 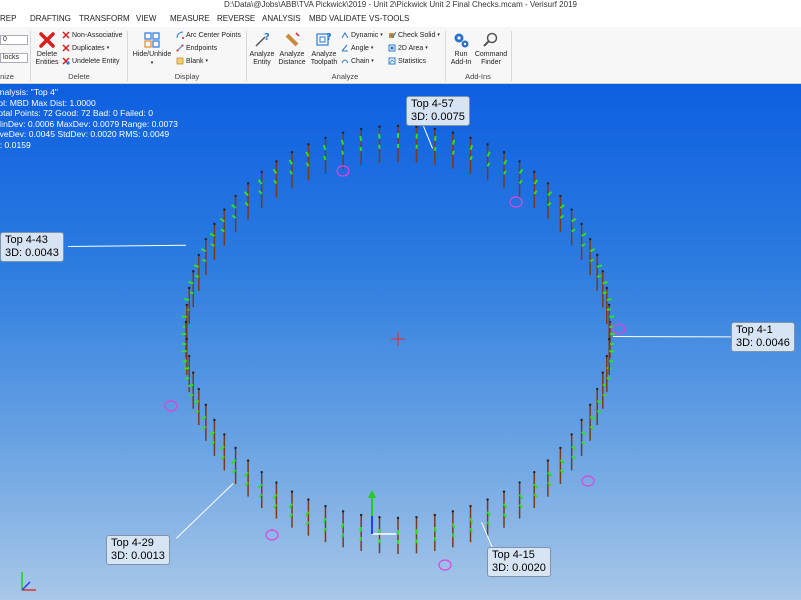 What do you see at coordinates (208, 35) in the screenshot?
I see `arc-center-points-button: Arc Center Points` at bounding box center [208, 35].